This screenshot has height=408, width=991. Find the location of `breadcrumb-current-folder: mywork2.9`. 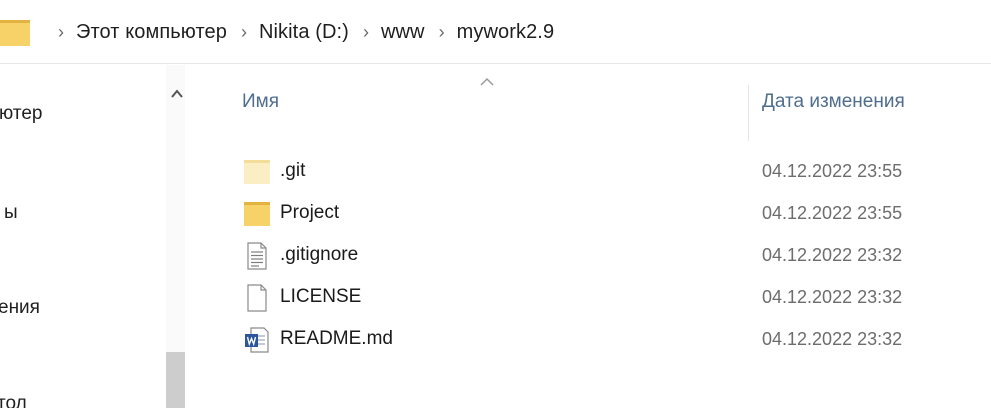

breadcrumb-current-folder: mywork2.9 is located at coordinates (506, 32).